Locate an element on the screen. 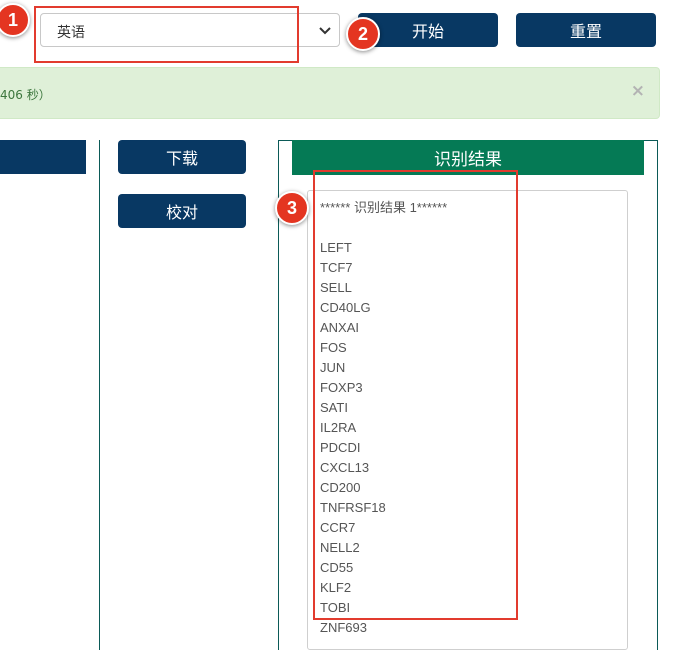 This screenshot has width=694, height=650. result-line: ZNF693 is located at coordinates (343, 627).